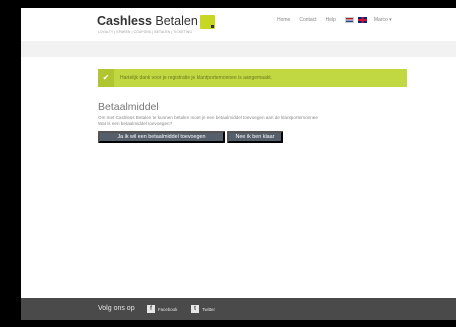  I want to click on alert-icon-box: ✔, so click(106, 78).